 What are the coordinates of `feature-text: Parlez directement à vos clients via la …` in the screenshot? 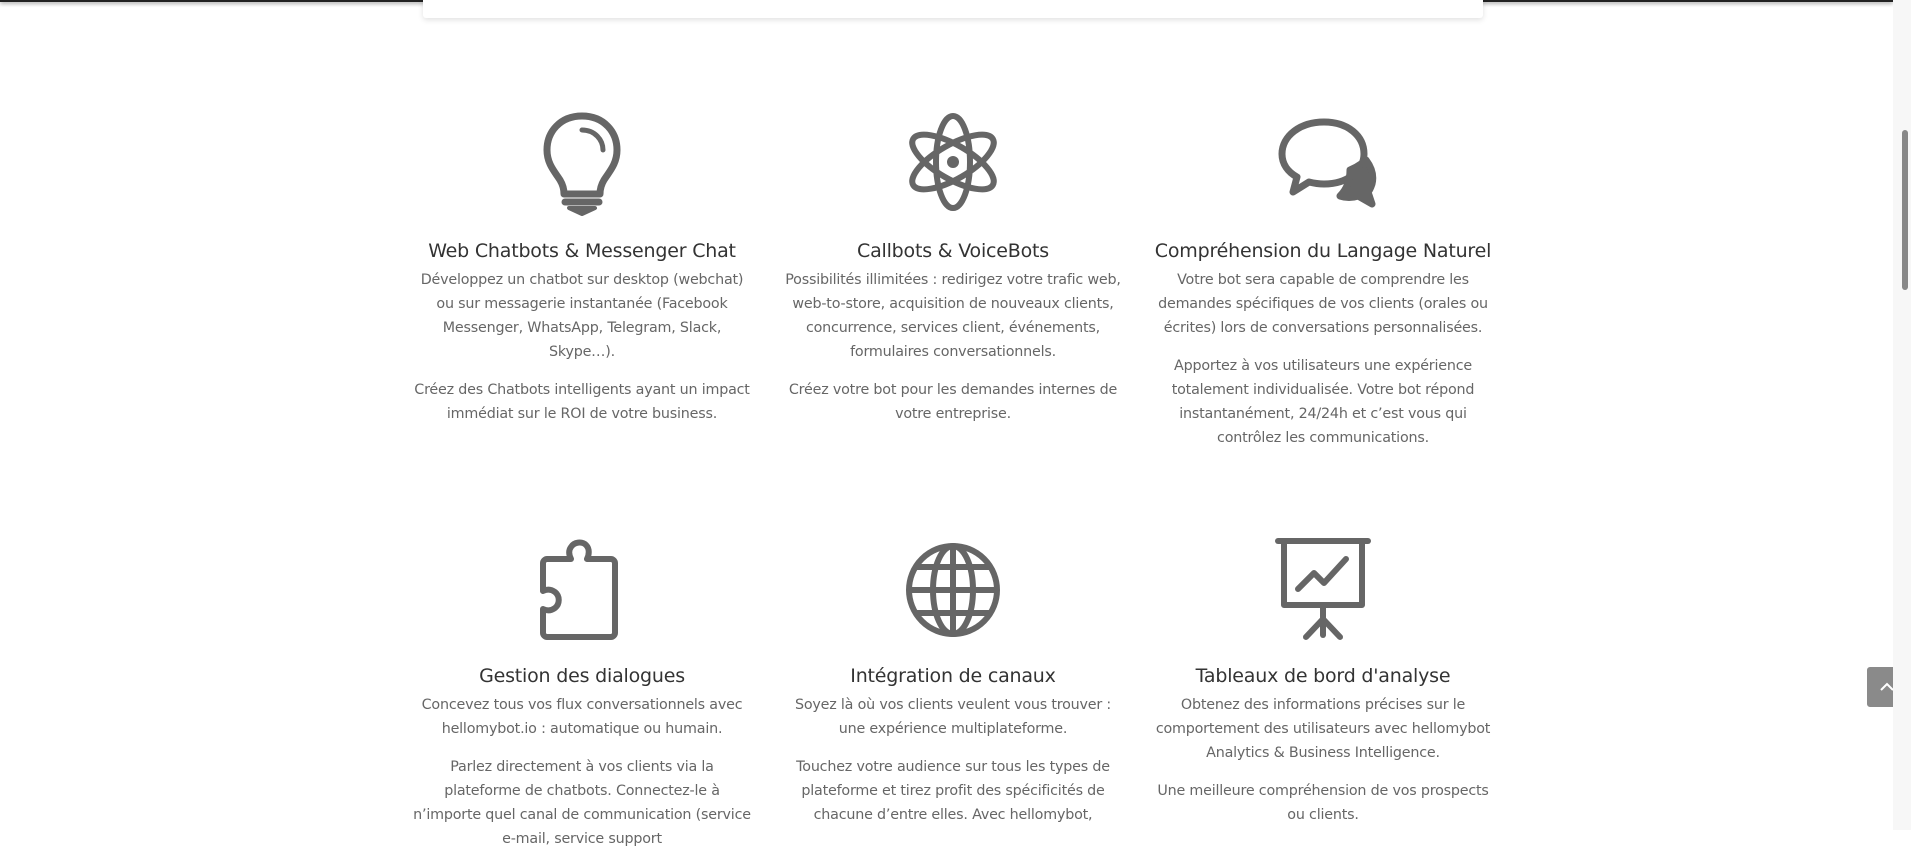 It's located at (582, 803).